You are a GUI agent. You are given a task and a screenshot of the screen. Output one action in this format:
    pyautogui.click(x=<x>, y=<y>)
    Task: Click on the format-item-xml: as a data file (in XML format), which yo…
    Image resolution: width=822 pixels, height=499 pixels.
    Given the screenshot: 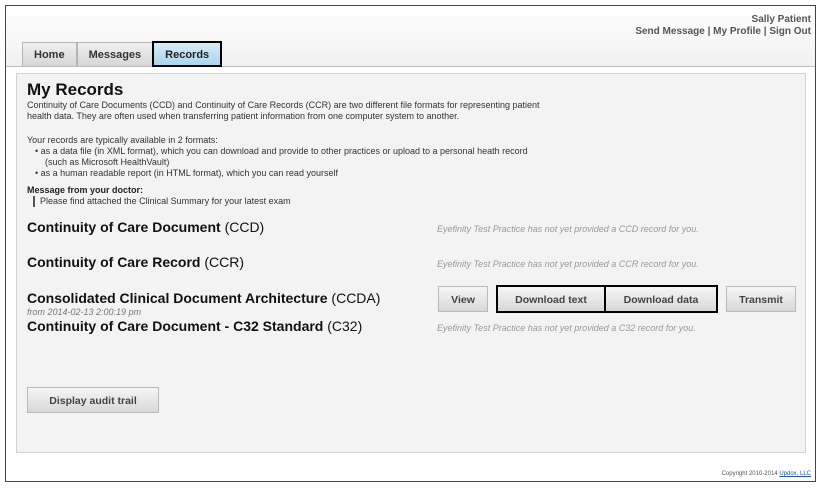 What is the action you would take?
    pyautogui.click(x=281, y=157)
    